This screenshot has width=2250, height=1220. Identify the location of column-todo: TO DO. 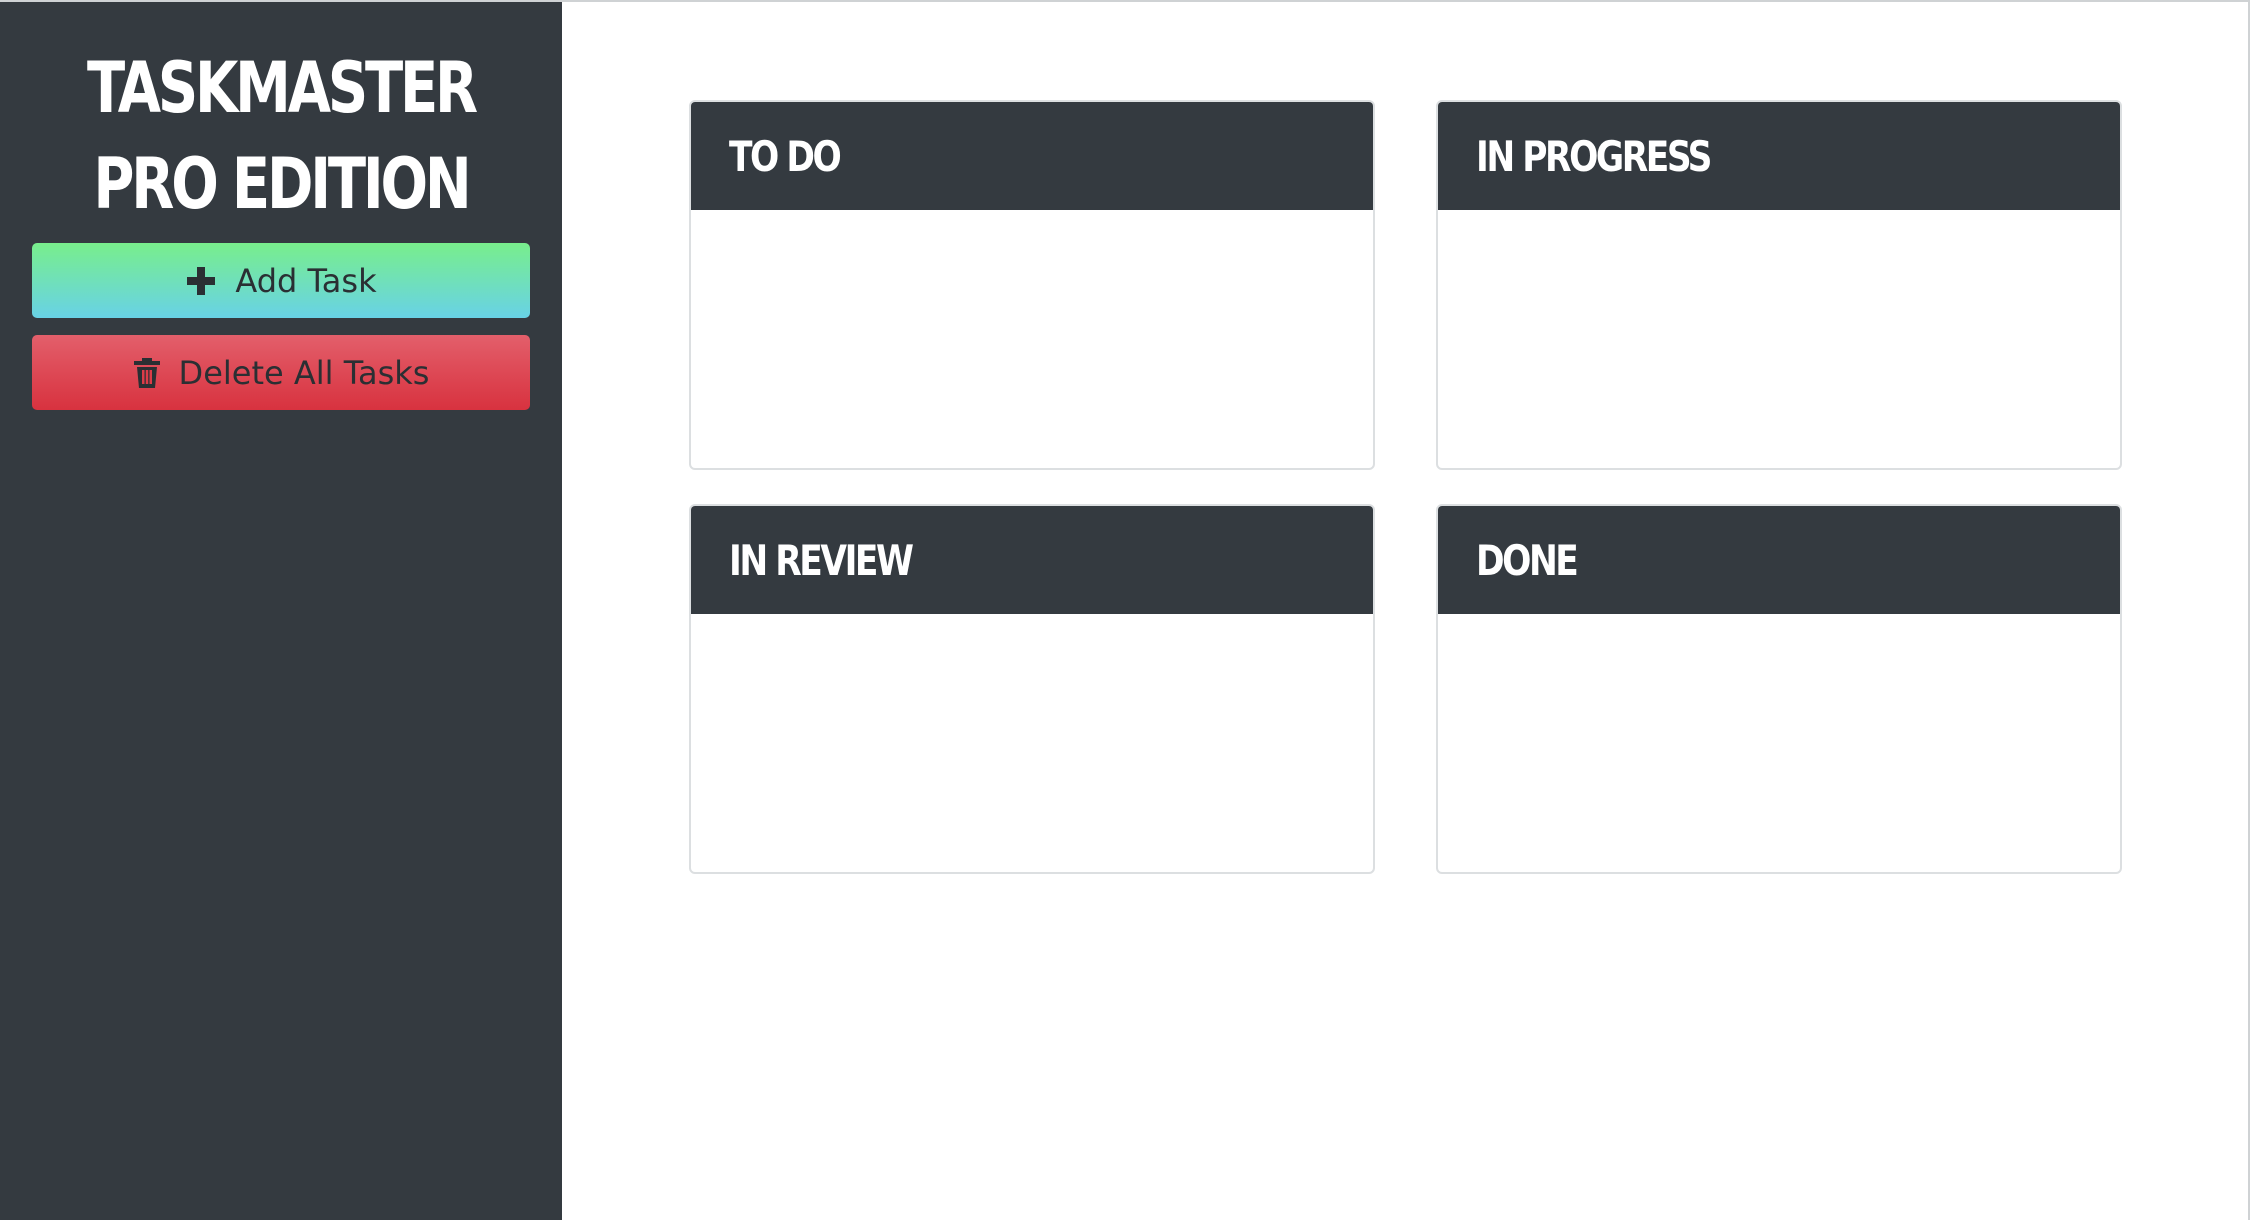
(1032, 285).